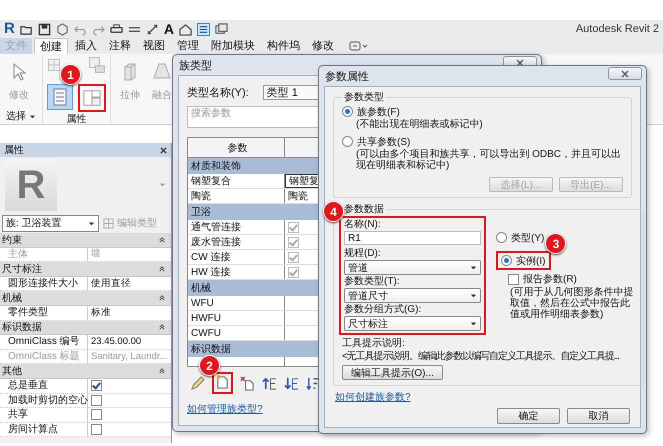 The image size is (663, 446). What do you see at coordinates (77, 119) in the screenshot?
I see `panel-label: 属性` at bounding box center [77, 119].